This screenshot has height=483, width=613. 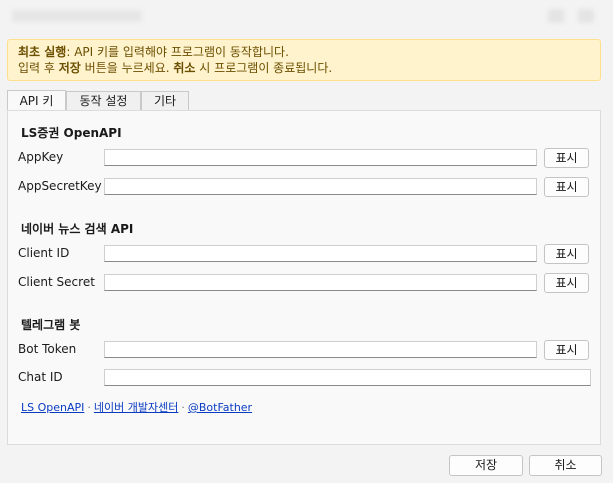 What do you see at coordinates (566, 158) in the screenshot?
I see `appkey-show-button: 표시` at bounding box center [566, 158].